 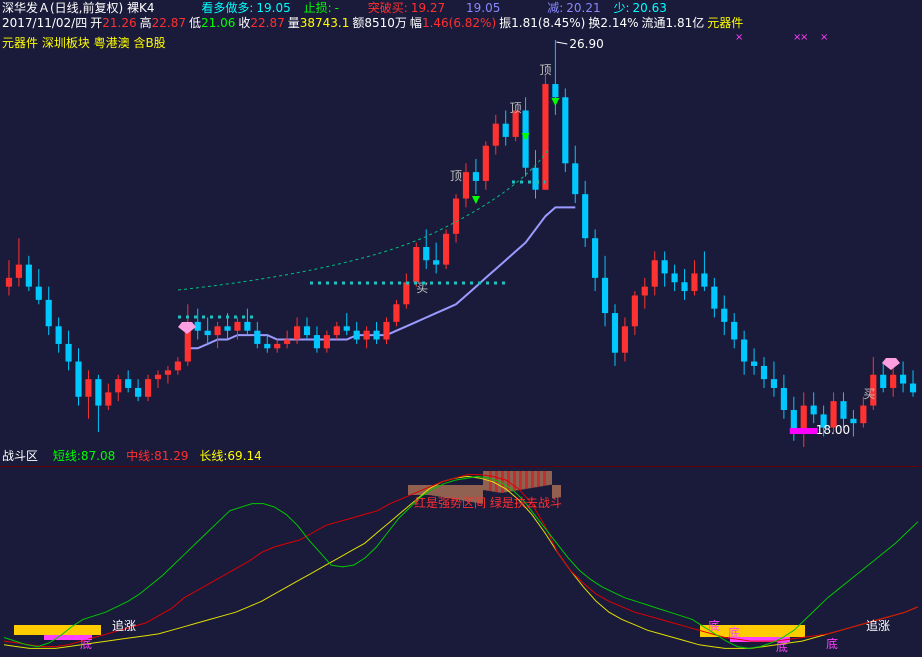 I want to click on chase-label: 追涨, so click(x=878, y=625).